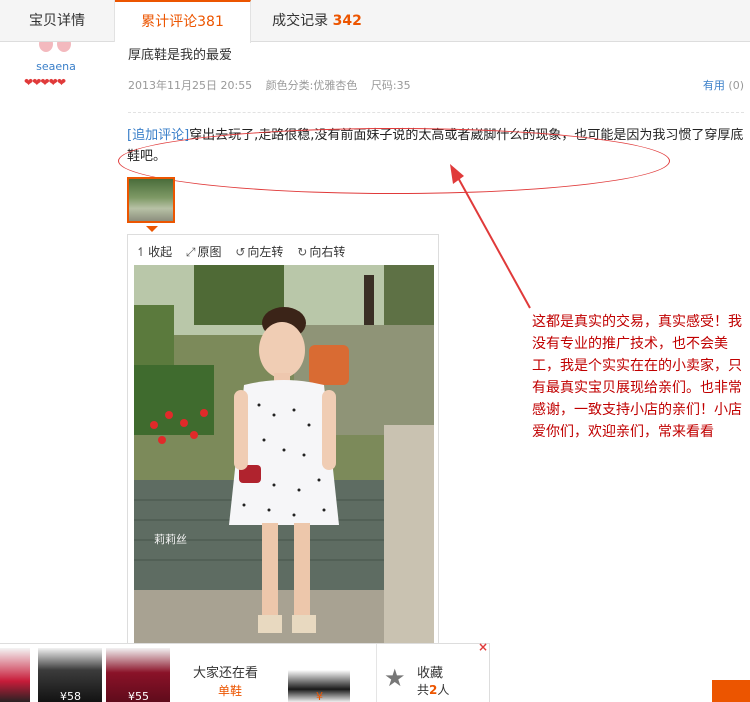 The height and width of the screenshot is (702, 750). Describe the element at coordinates (210, 22) in the screenshot. I see `tab-count: 381` at that location.